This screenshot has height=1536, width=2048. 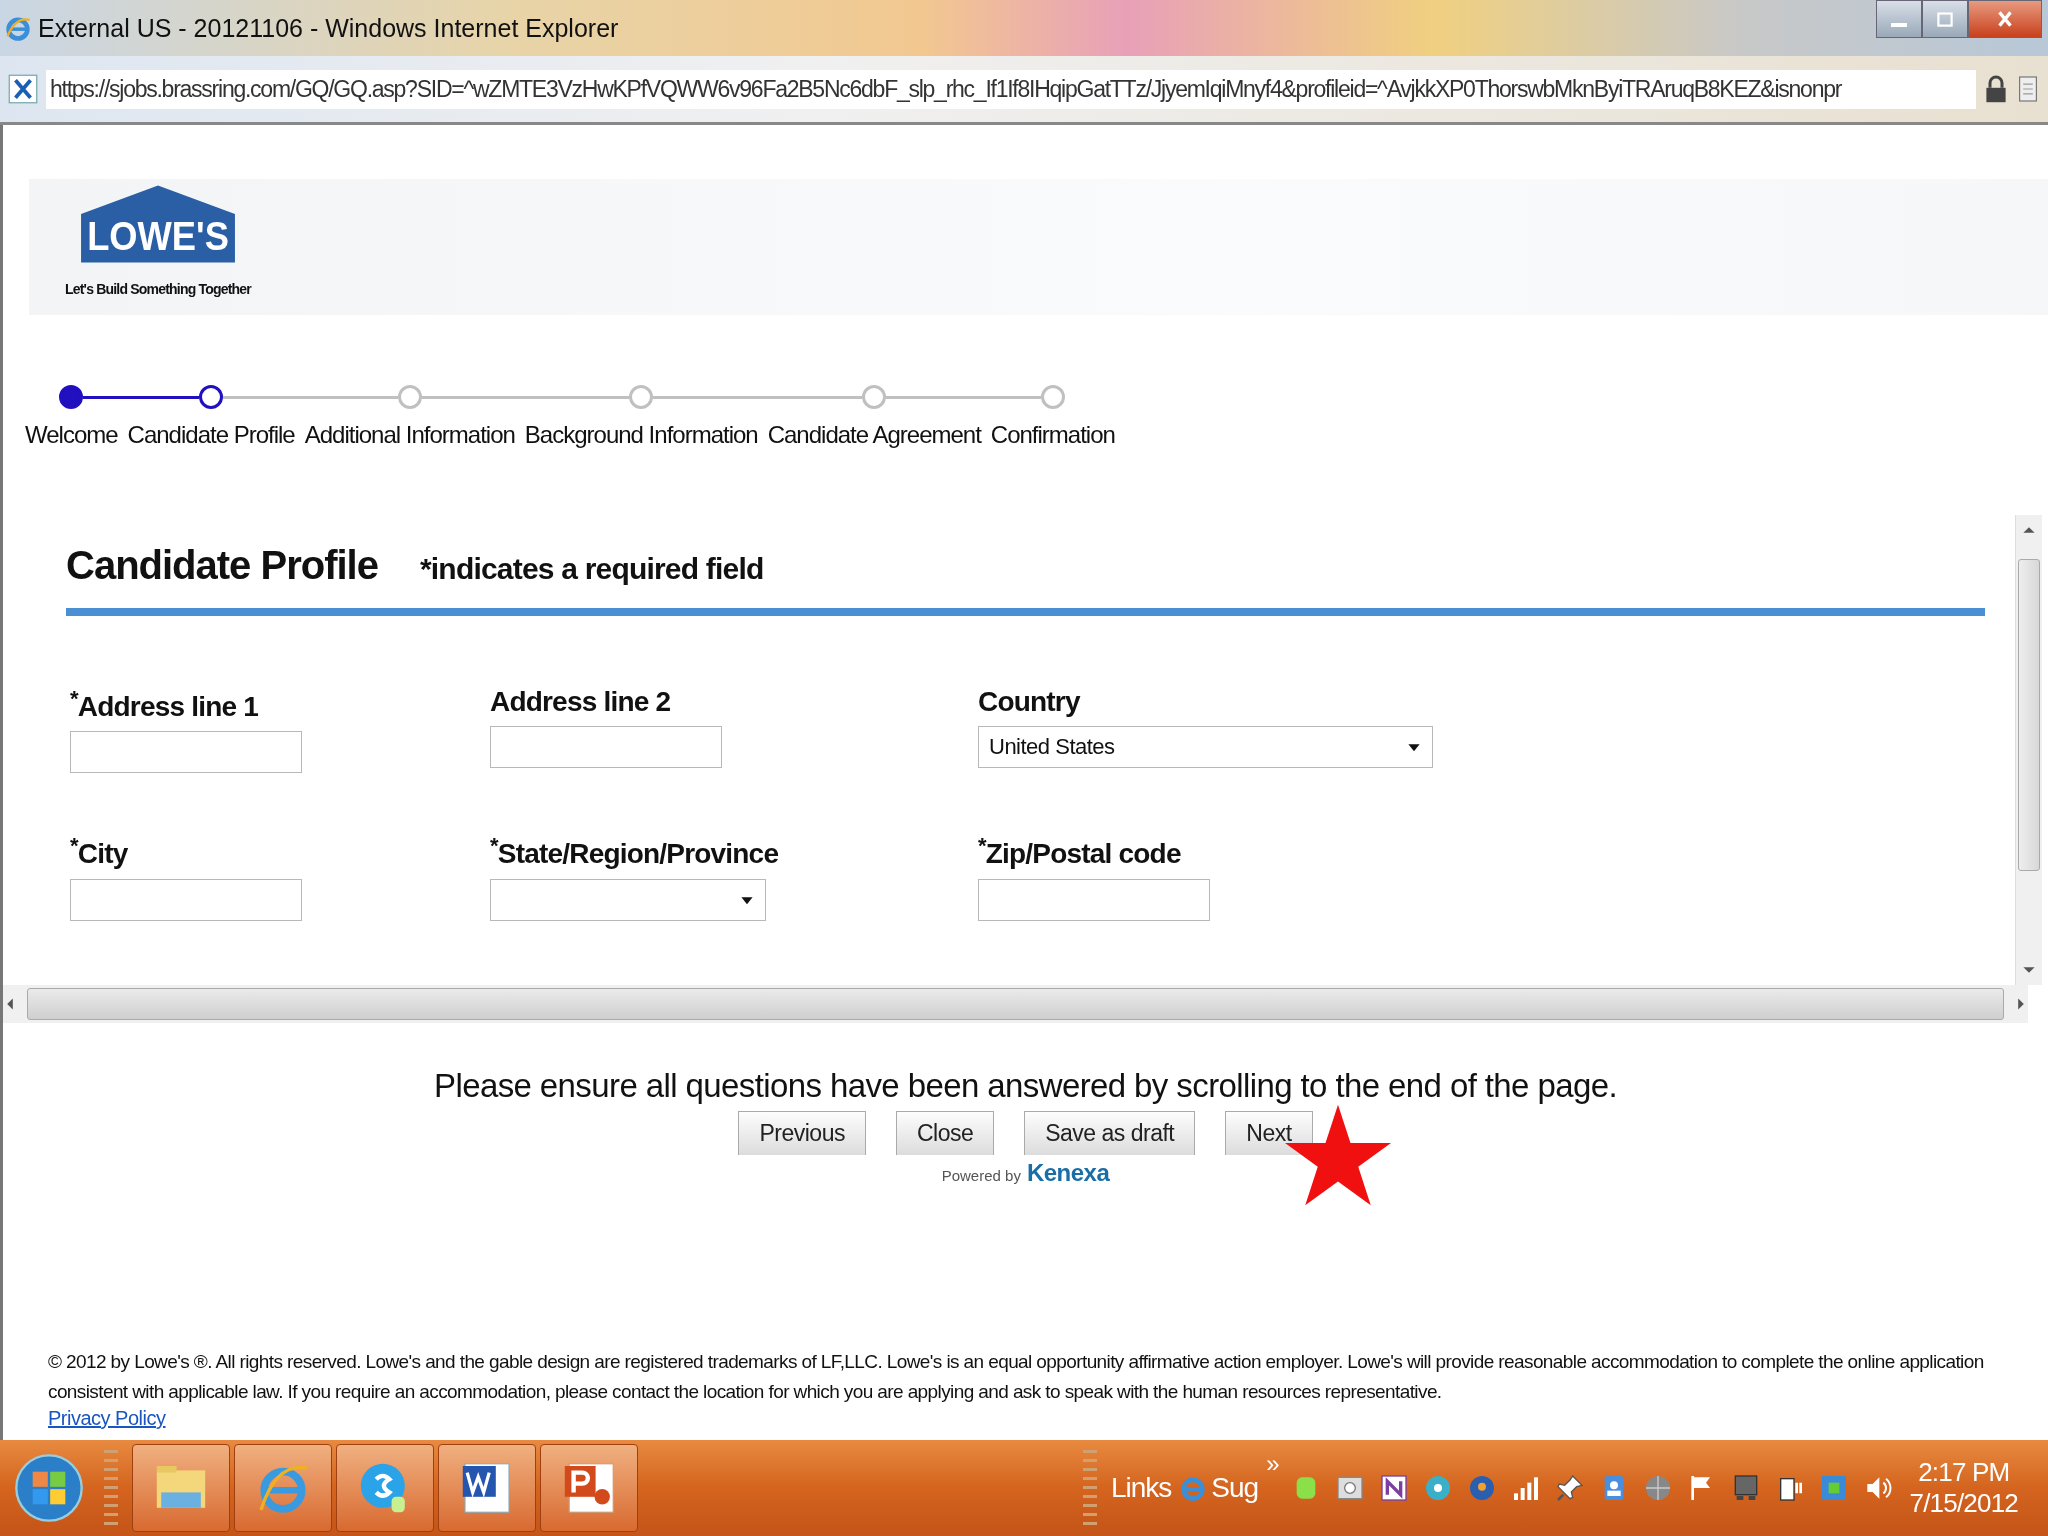 What do you see at coordinates (222, 565) in the screenshot?
I see `section-title: Candidate Profile` at bounding box center [222, 565].